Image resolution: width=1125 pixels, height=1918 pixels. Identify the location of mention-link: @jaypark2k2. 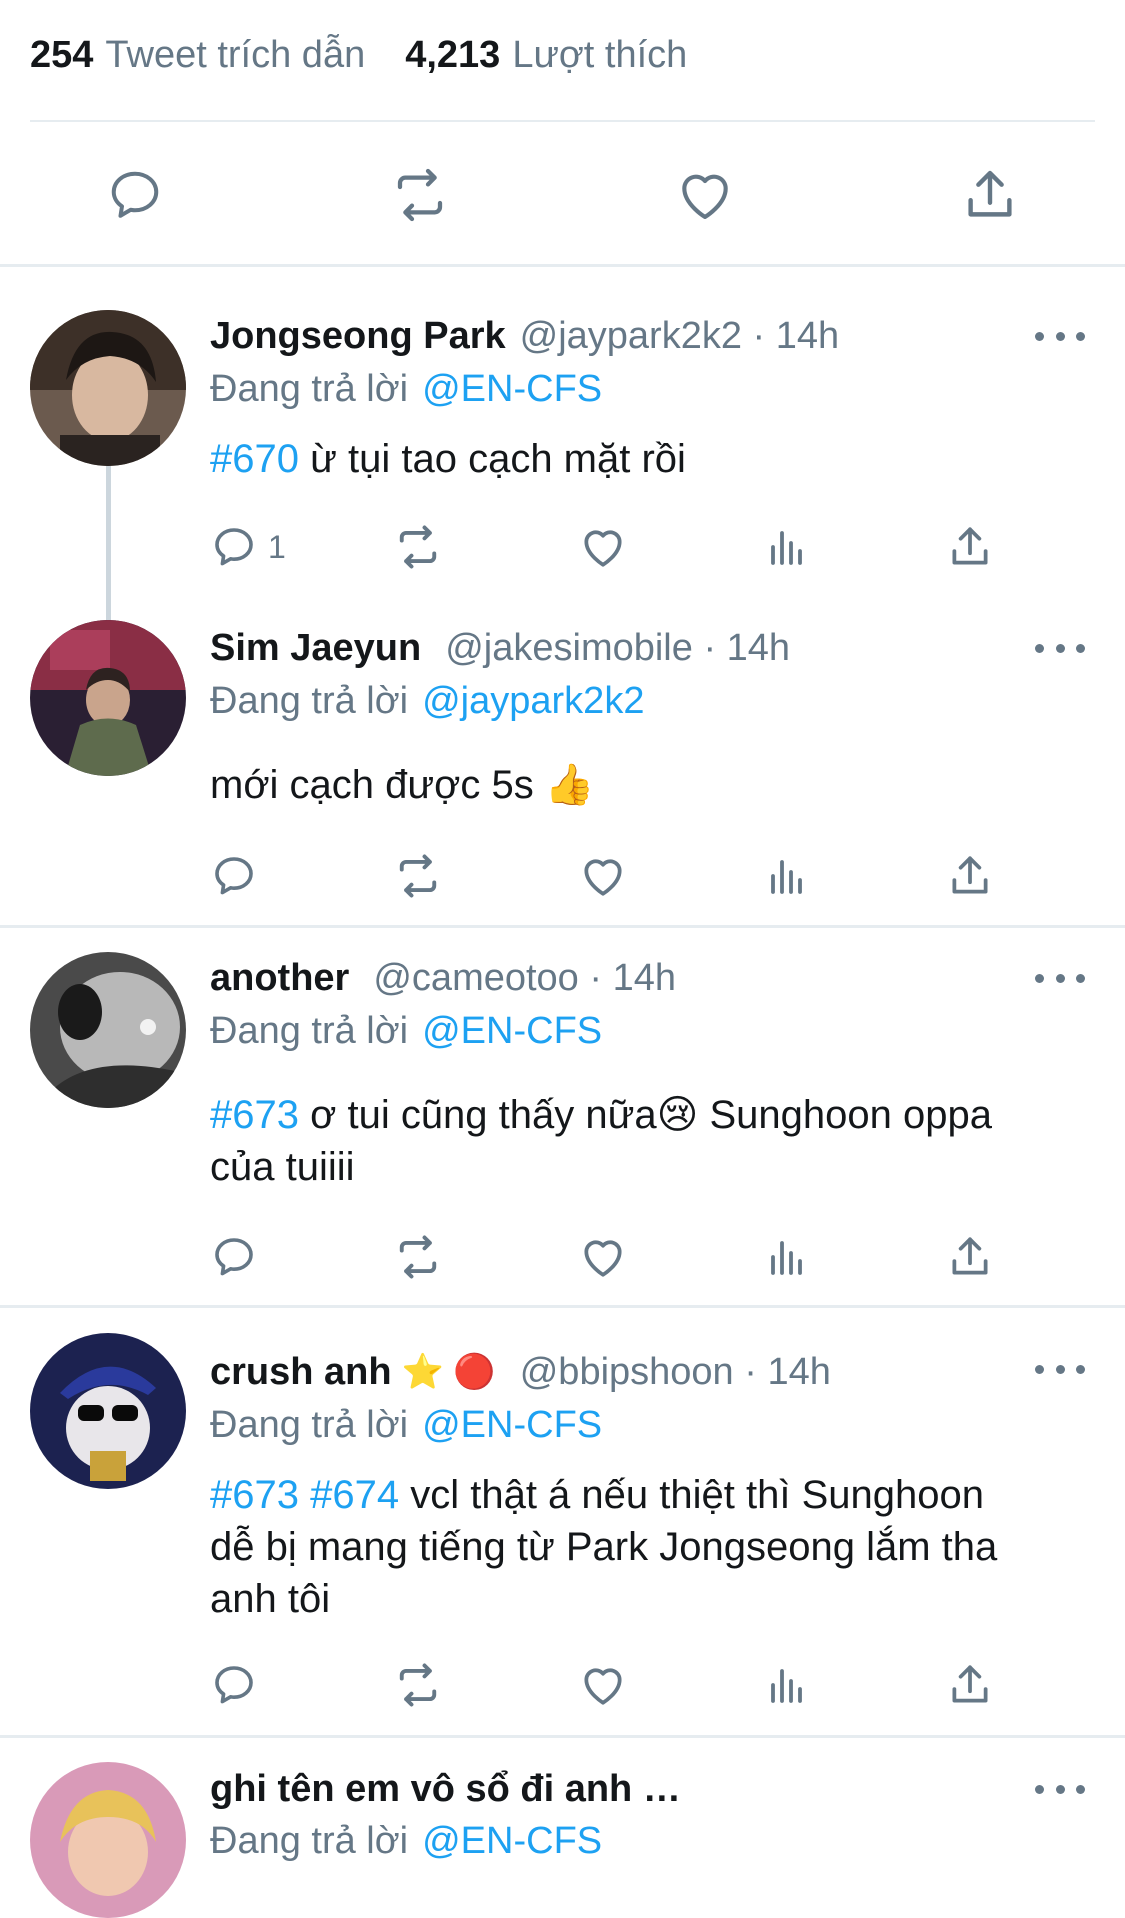
(533, 701).